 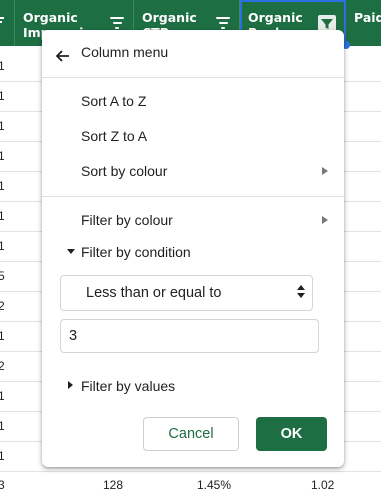 I want to click on menu-item-filter-by-condition: Filter by condition, so click(x=193, y=252).